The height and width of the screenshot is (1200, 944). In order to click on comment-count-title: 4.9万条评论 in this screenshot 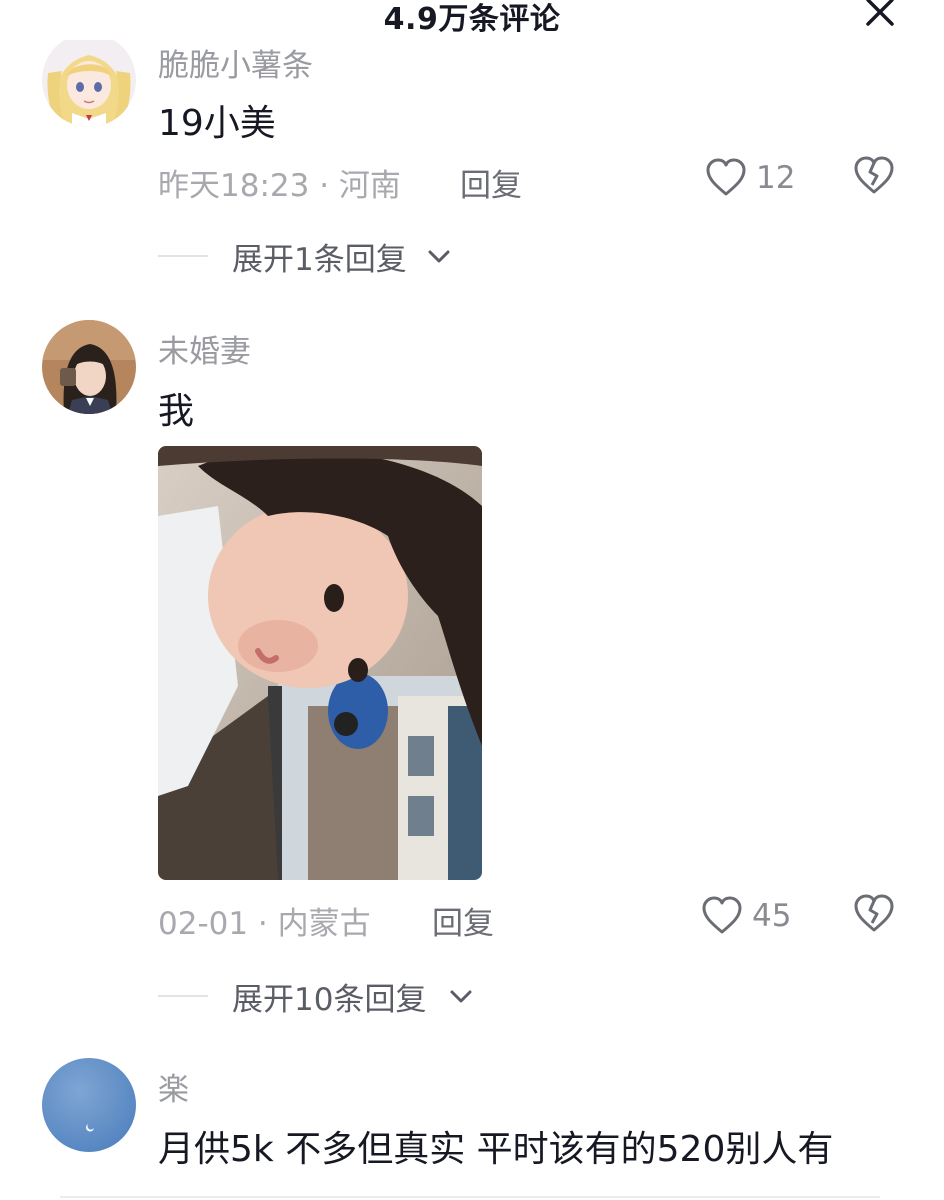, I will do `click(472, 19)`.